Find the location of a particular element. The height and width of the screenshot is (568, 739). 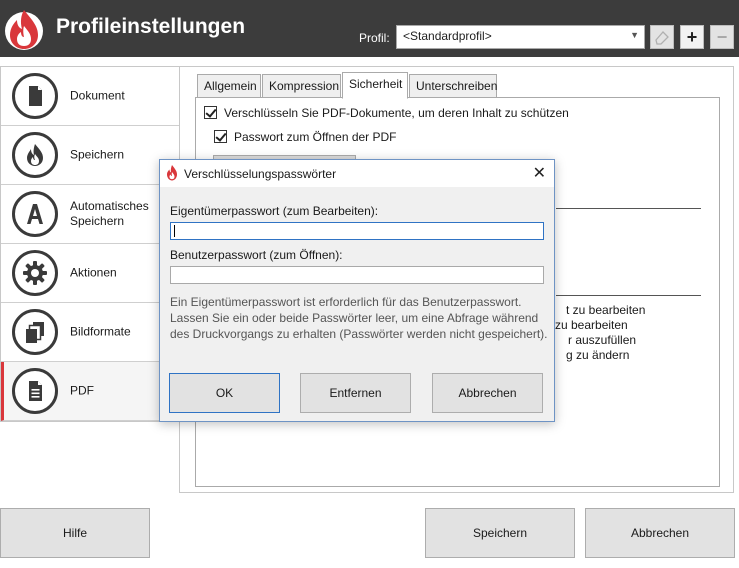

cancel-button: Abbrechen is located at coordinates (660, 533).